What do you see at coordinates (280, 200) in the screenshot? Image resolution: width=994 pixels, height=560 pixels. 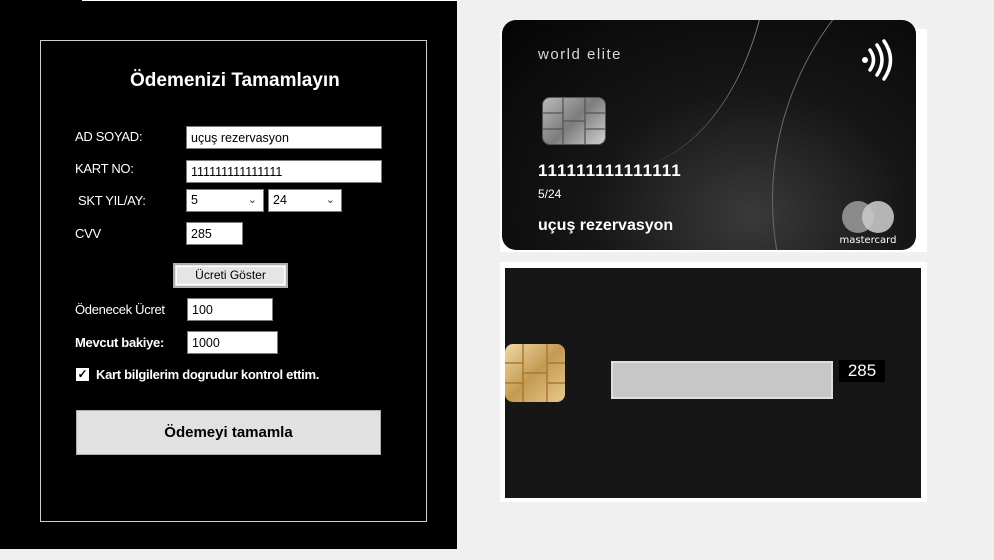 I see `expiry-year-value: 24` at bounding box center [280, 200].